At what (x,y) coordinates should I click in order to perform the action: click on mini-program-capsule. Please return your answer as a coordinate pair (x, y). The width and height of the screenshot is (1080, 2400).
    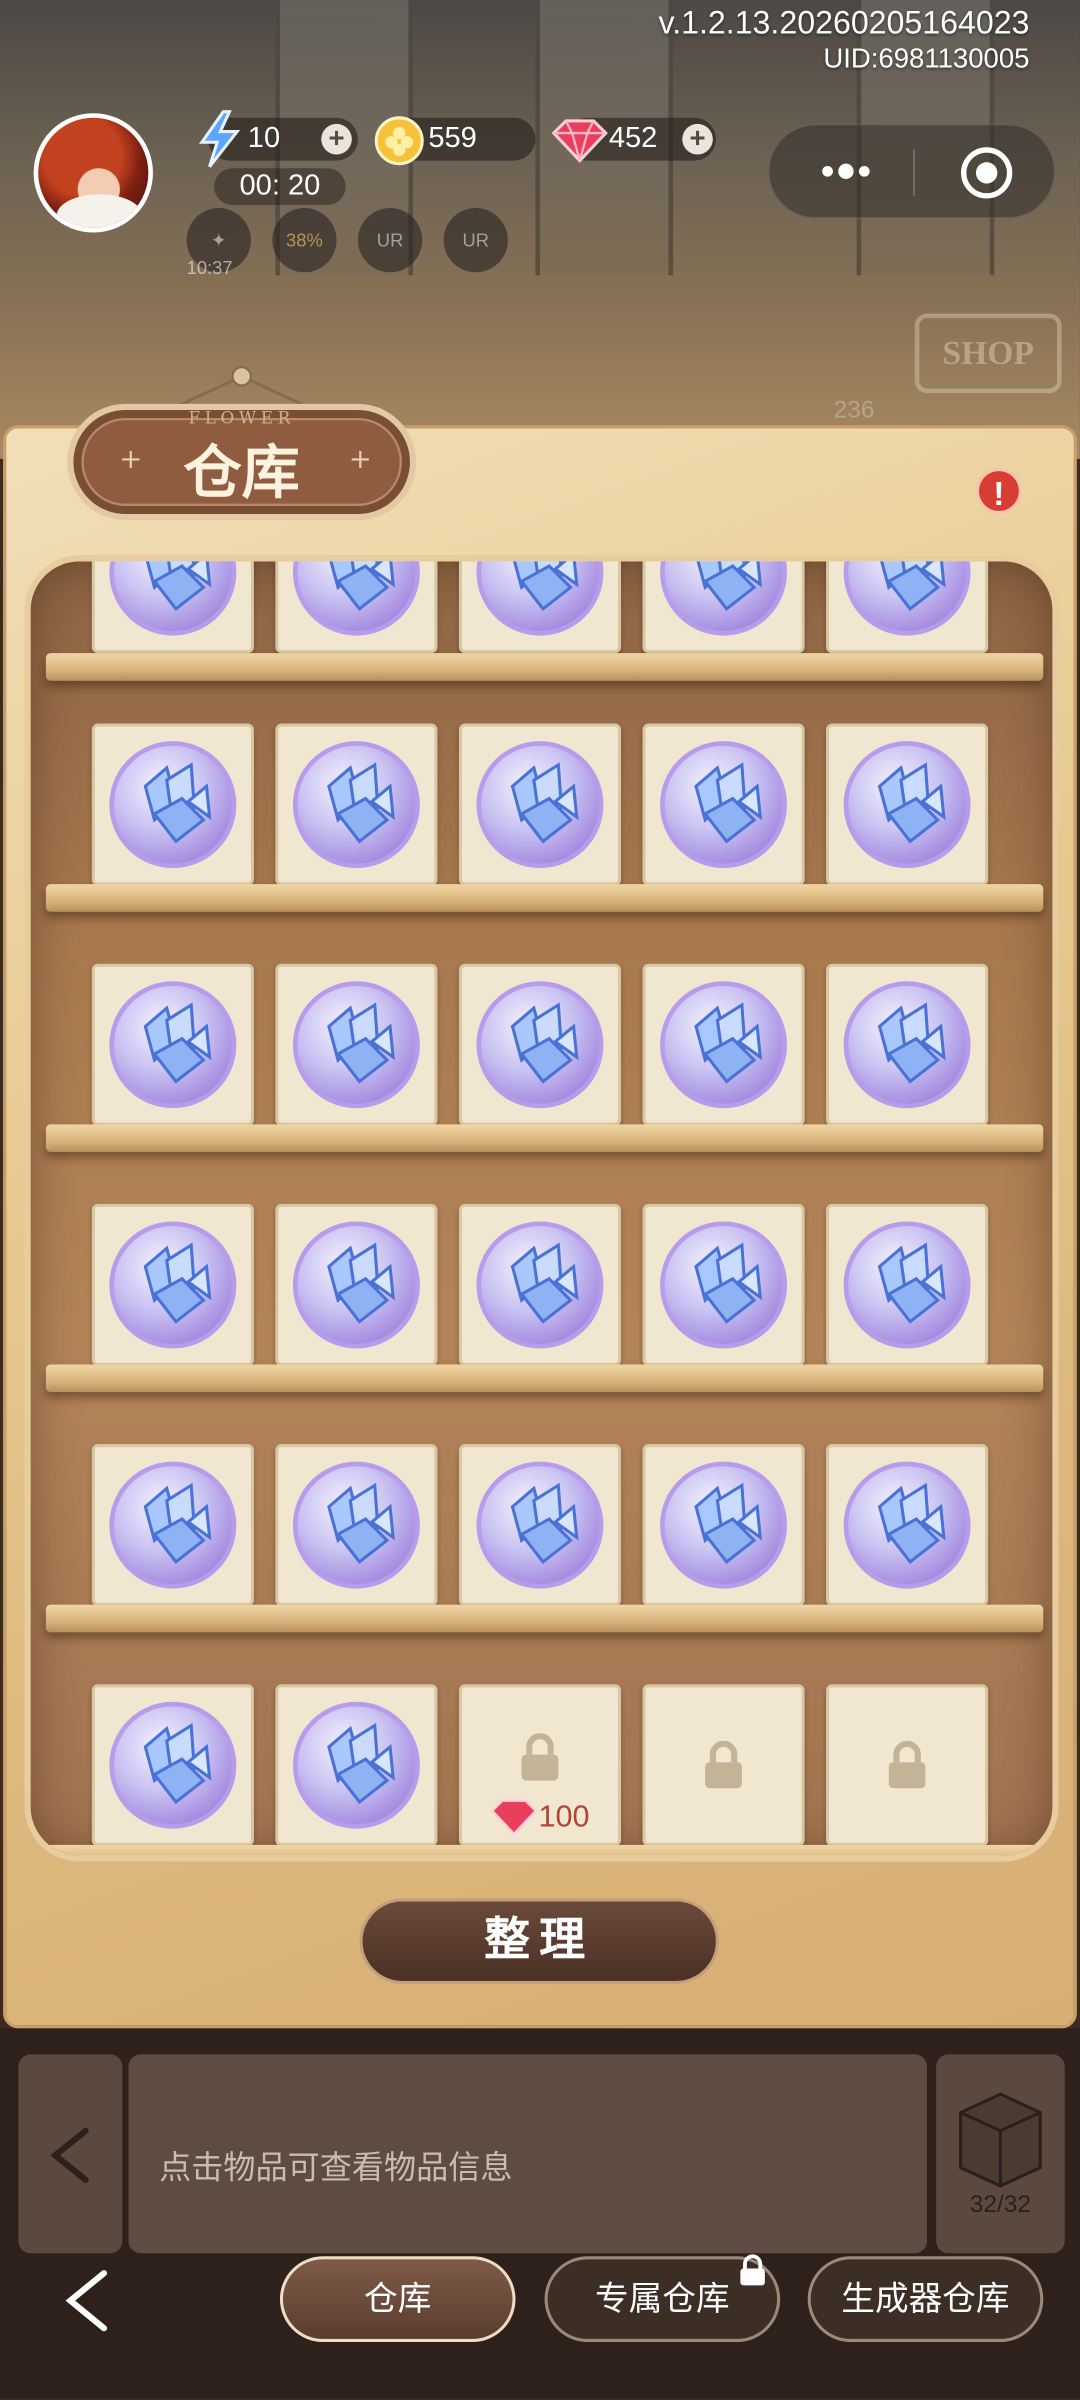
    Looking at the image, I should click on (911, 171).